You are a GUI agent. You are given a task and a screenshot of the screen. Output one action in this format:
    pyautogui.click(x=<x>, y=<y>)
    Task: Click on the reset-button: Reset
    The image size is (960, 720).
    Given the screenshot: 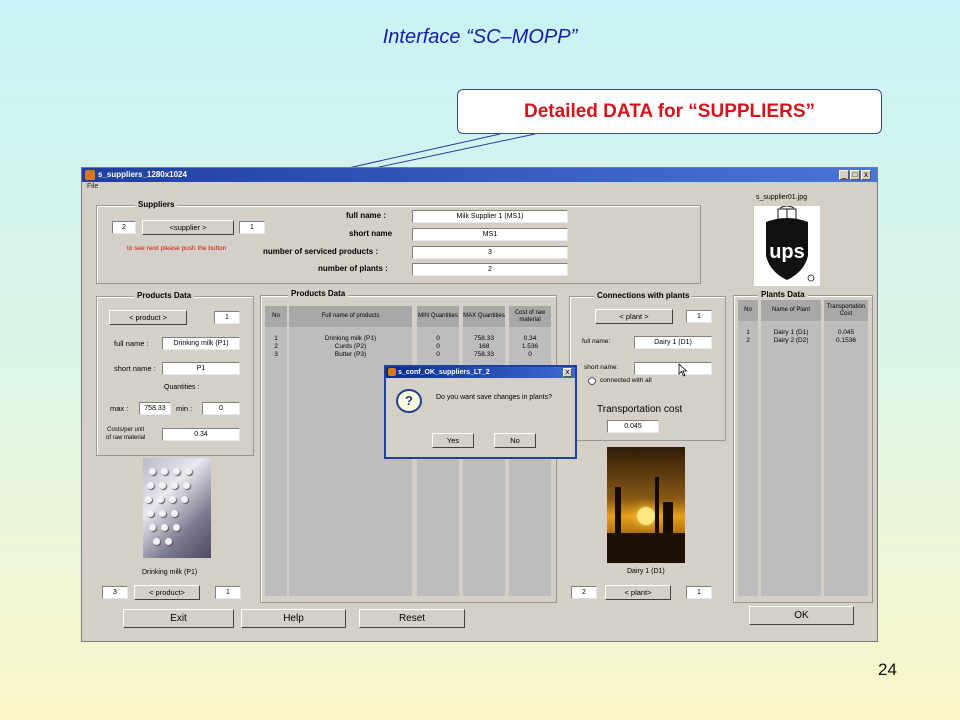 What is the action you would take?
    pyautogui.click(x=412, y=618)
    